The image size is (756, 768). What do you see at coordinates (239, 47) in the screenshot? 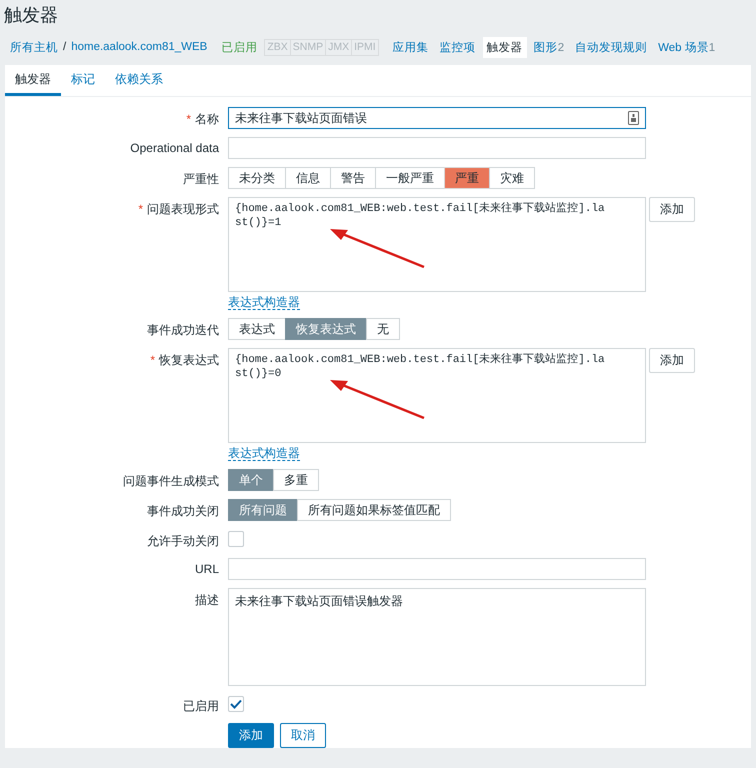
I see `host-status: 已启用` at bounding box center [239, 47].